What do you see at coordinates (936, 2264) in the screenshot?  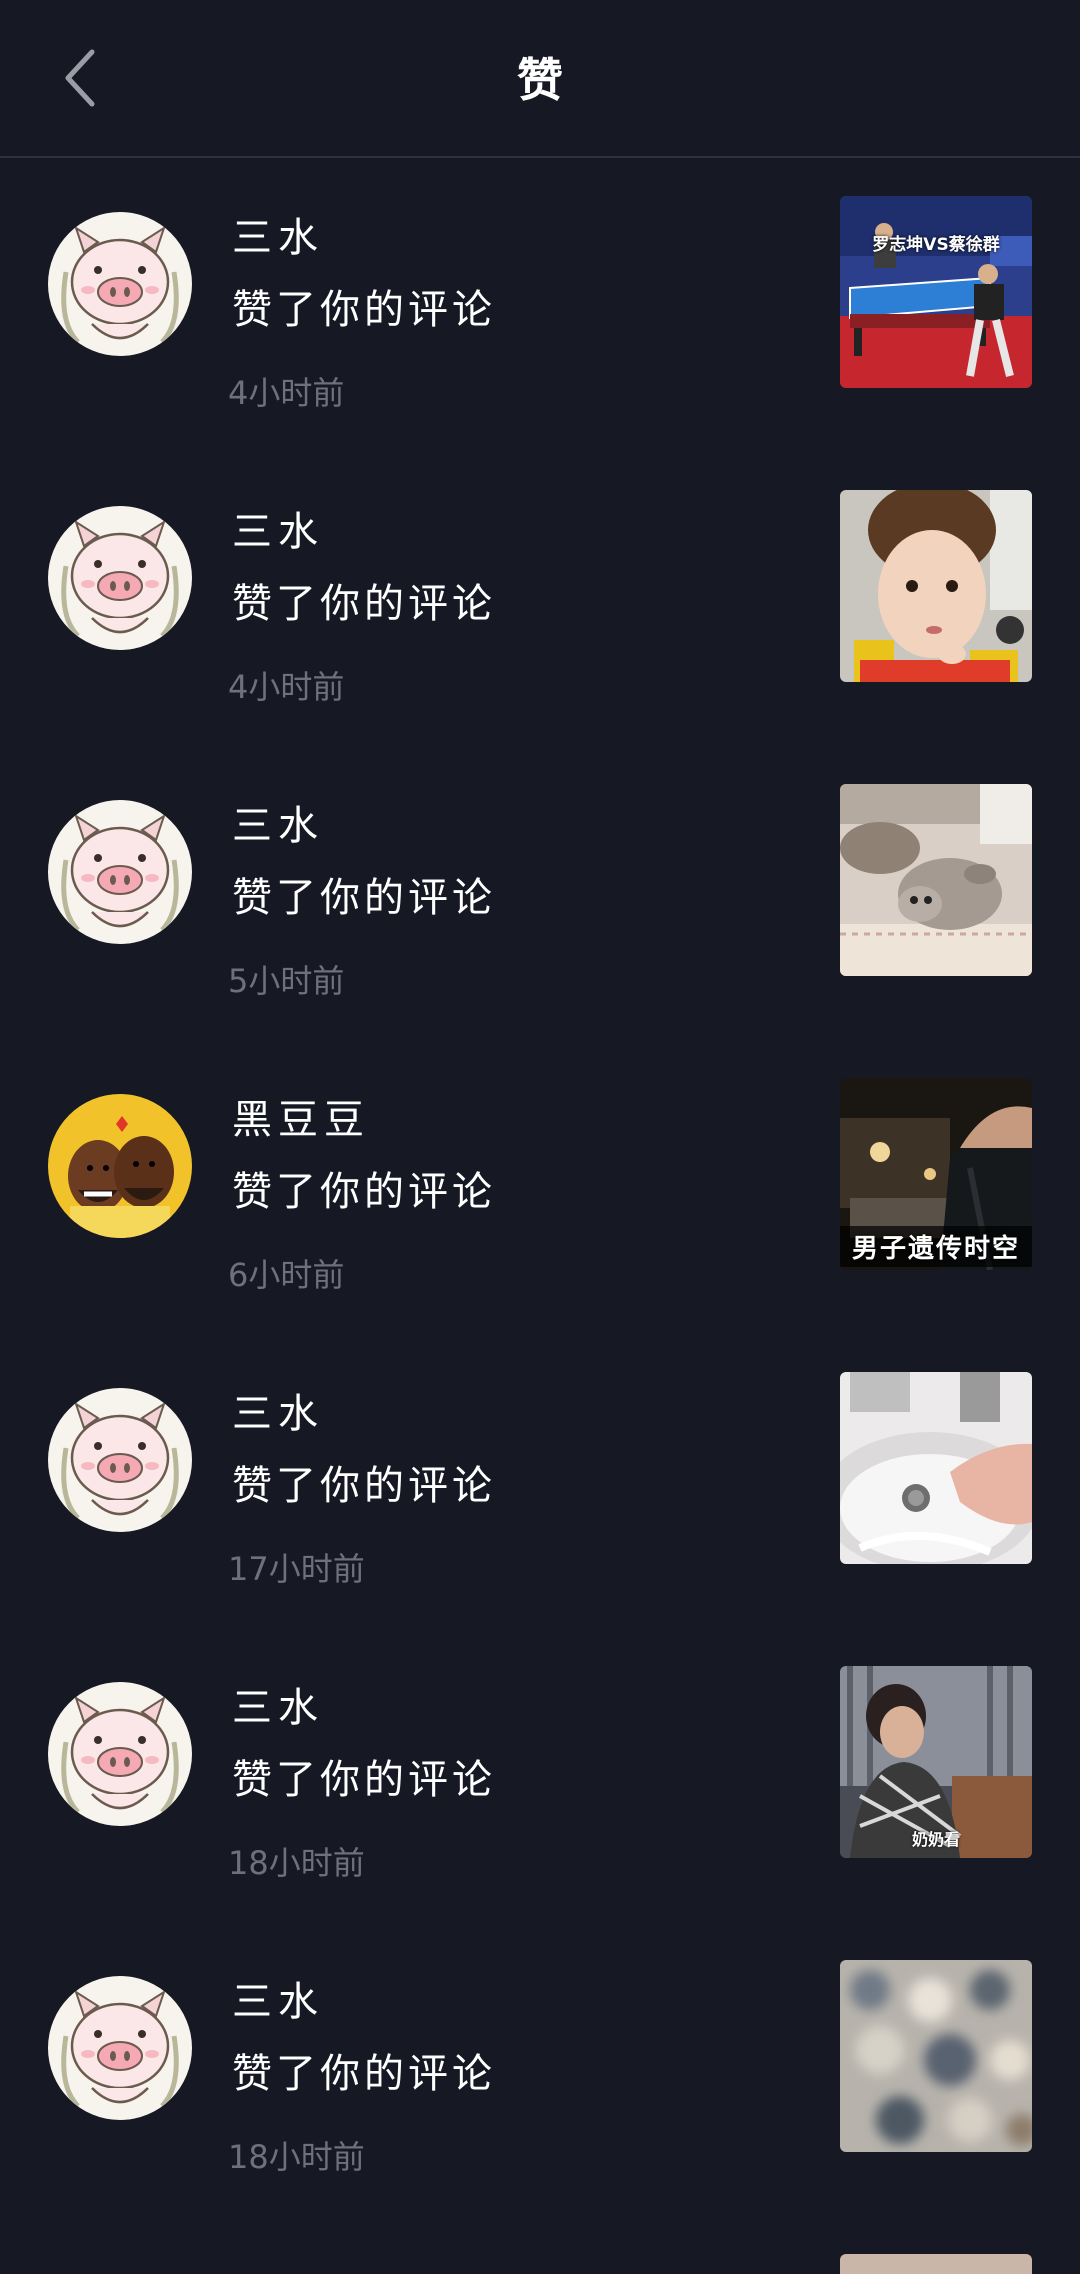 I see `partial-thumbnail` at bounding box center [936, 2264].